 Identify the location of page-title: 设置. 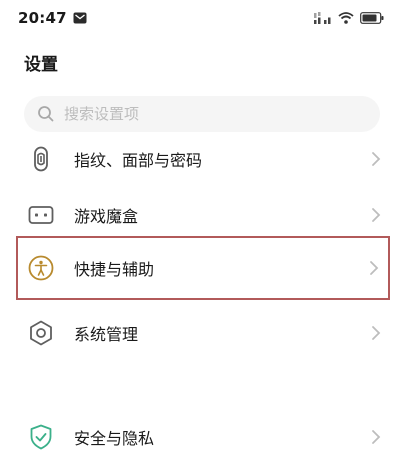
(41, 65).